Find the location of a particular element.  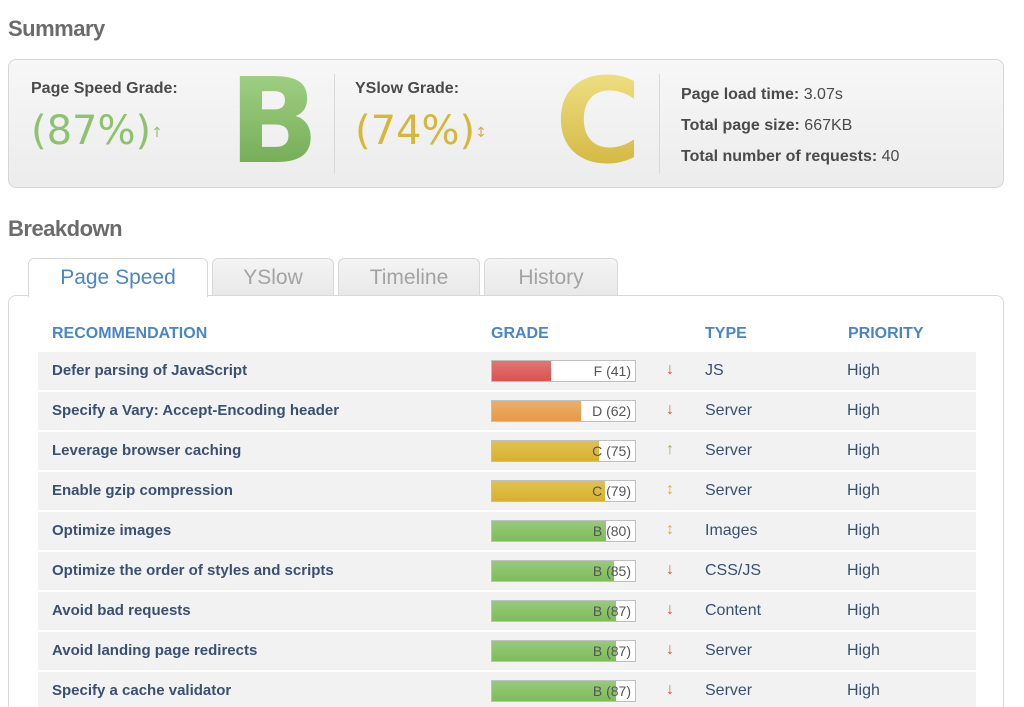

yslow-grade-percent: (74%)↕ is located at coordinates (421, 131).